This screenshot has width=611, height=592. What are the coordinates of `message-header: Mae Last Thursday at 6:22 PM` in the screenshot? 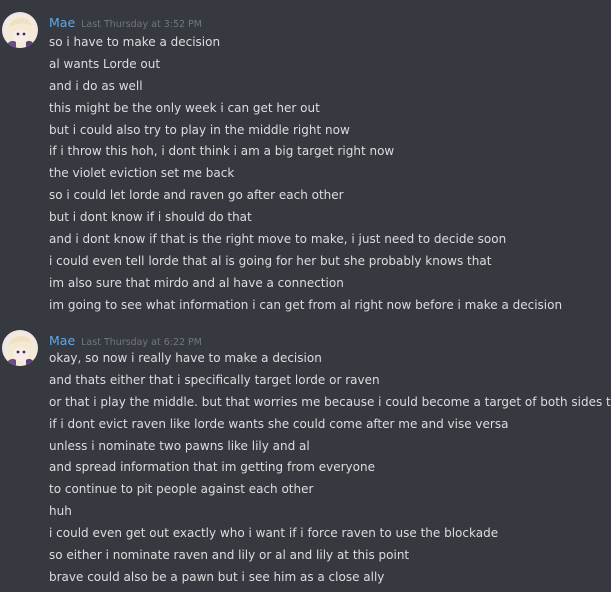 It's located at (125, 339).